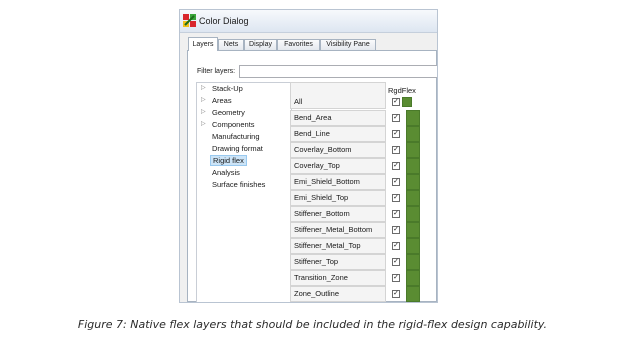 The height and width of the screenshot is (343, 625). I want to click on tree-item-label: Areas, so click(222, 100).